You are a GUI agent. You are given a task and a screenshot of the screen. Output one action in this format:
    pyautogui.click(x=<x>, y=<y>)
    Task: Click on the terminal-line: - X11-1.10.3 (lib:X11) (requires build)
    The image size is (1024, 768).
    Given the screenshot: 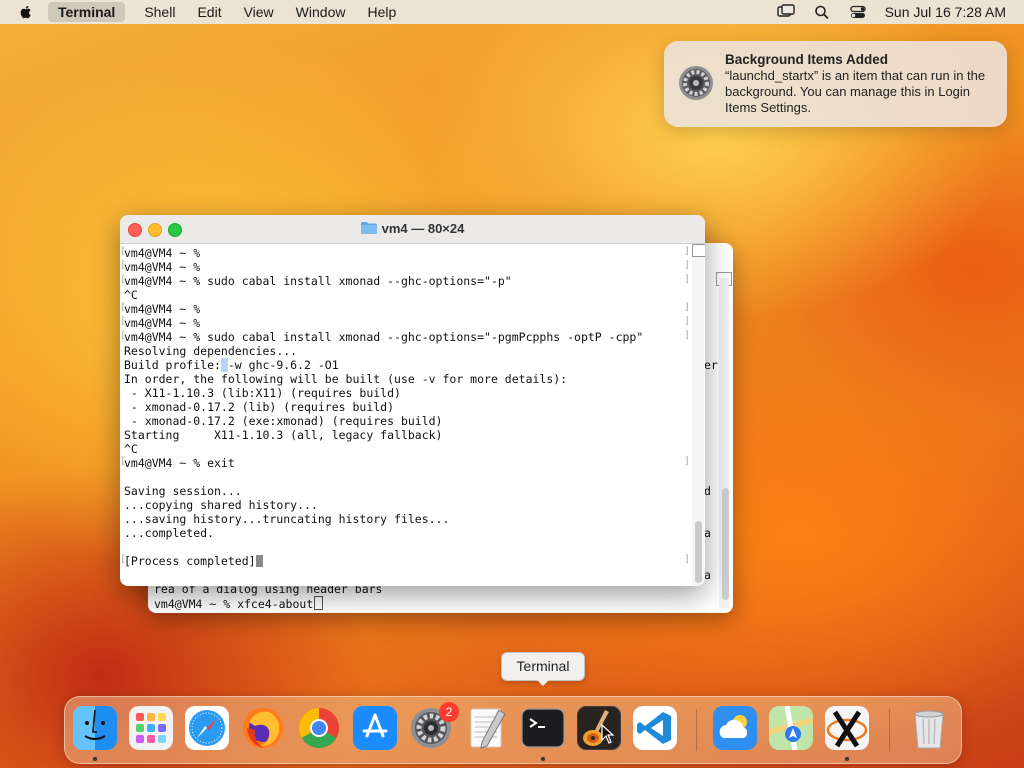 What is the action you would take?
    pyautogui.click(x=262, y=393)
    